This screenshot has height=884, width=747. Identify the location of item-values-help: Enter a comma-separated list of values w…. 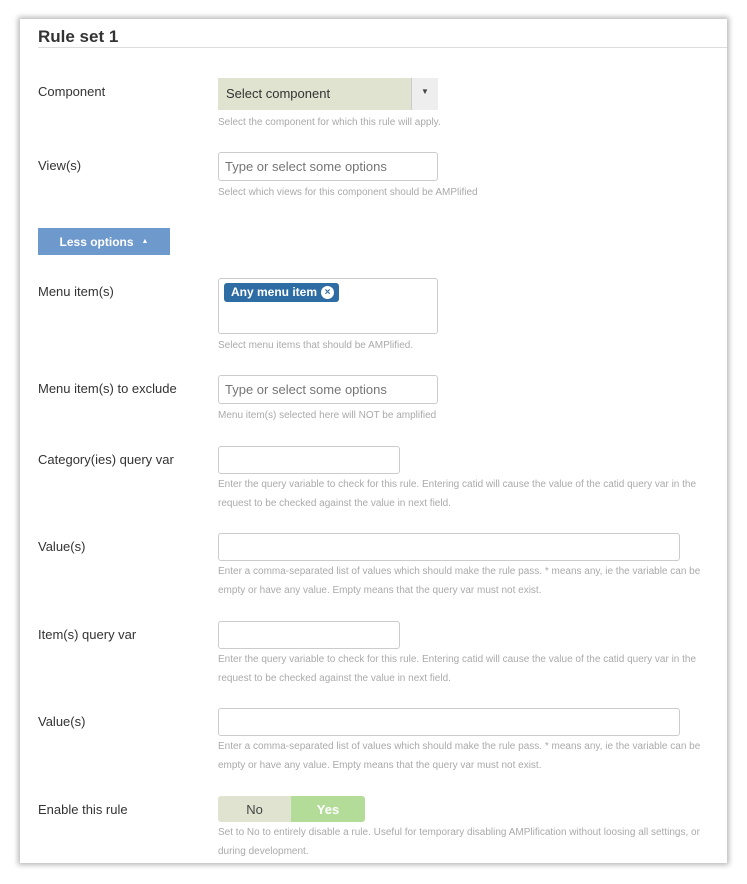
(459, 756).